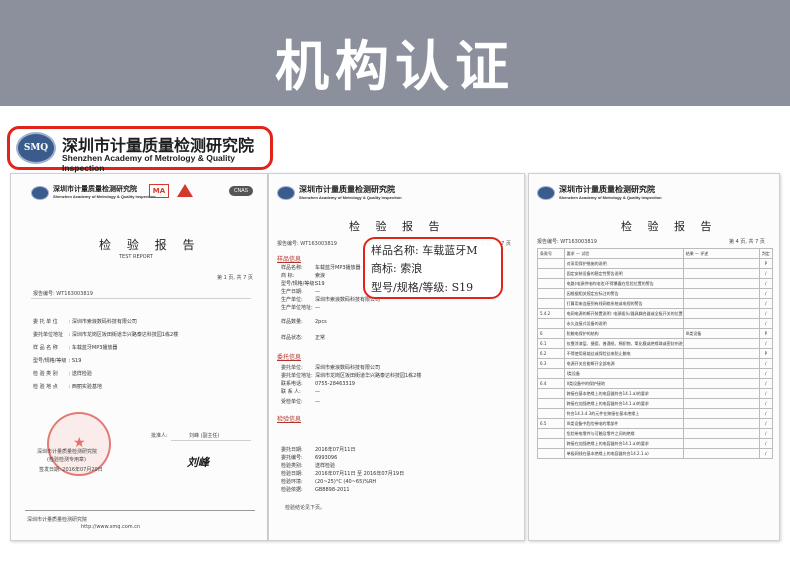  I want to click on zoom-trademark: 商标: 索浪, so click(397, 268).